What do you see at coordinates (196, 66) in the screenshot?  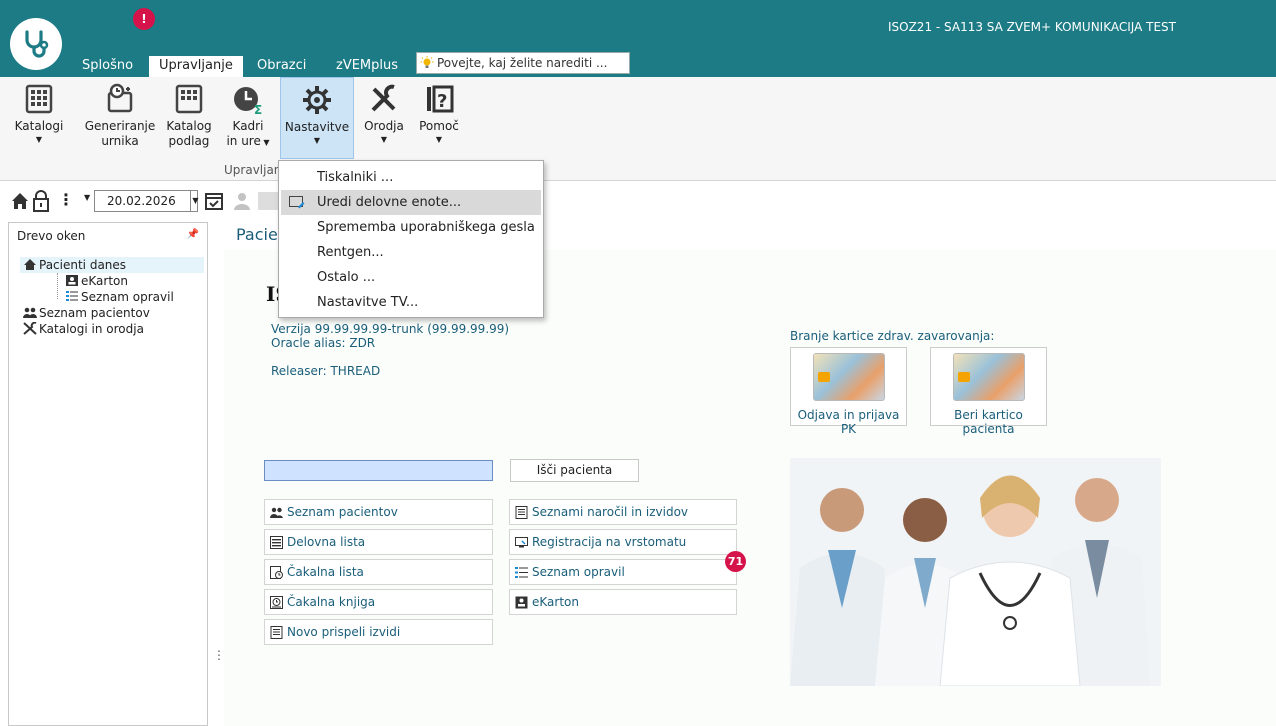 I see `tab-upravljanje: Upravljanje` at bounding box center [196, 66].